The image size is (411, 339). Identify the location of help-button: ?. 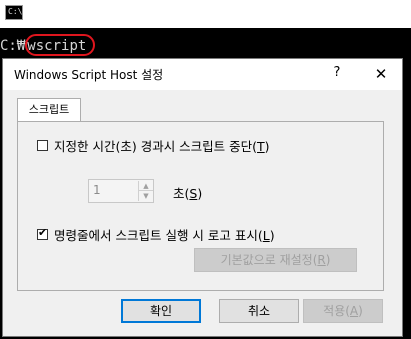
(337, 74).